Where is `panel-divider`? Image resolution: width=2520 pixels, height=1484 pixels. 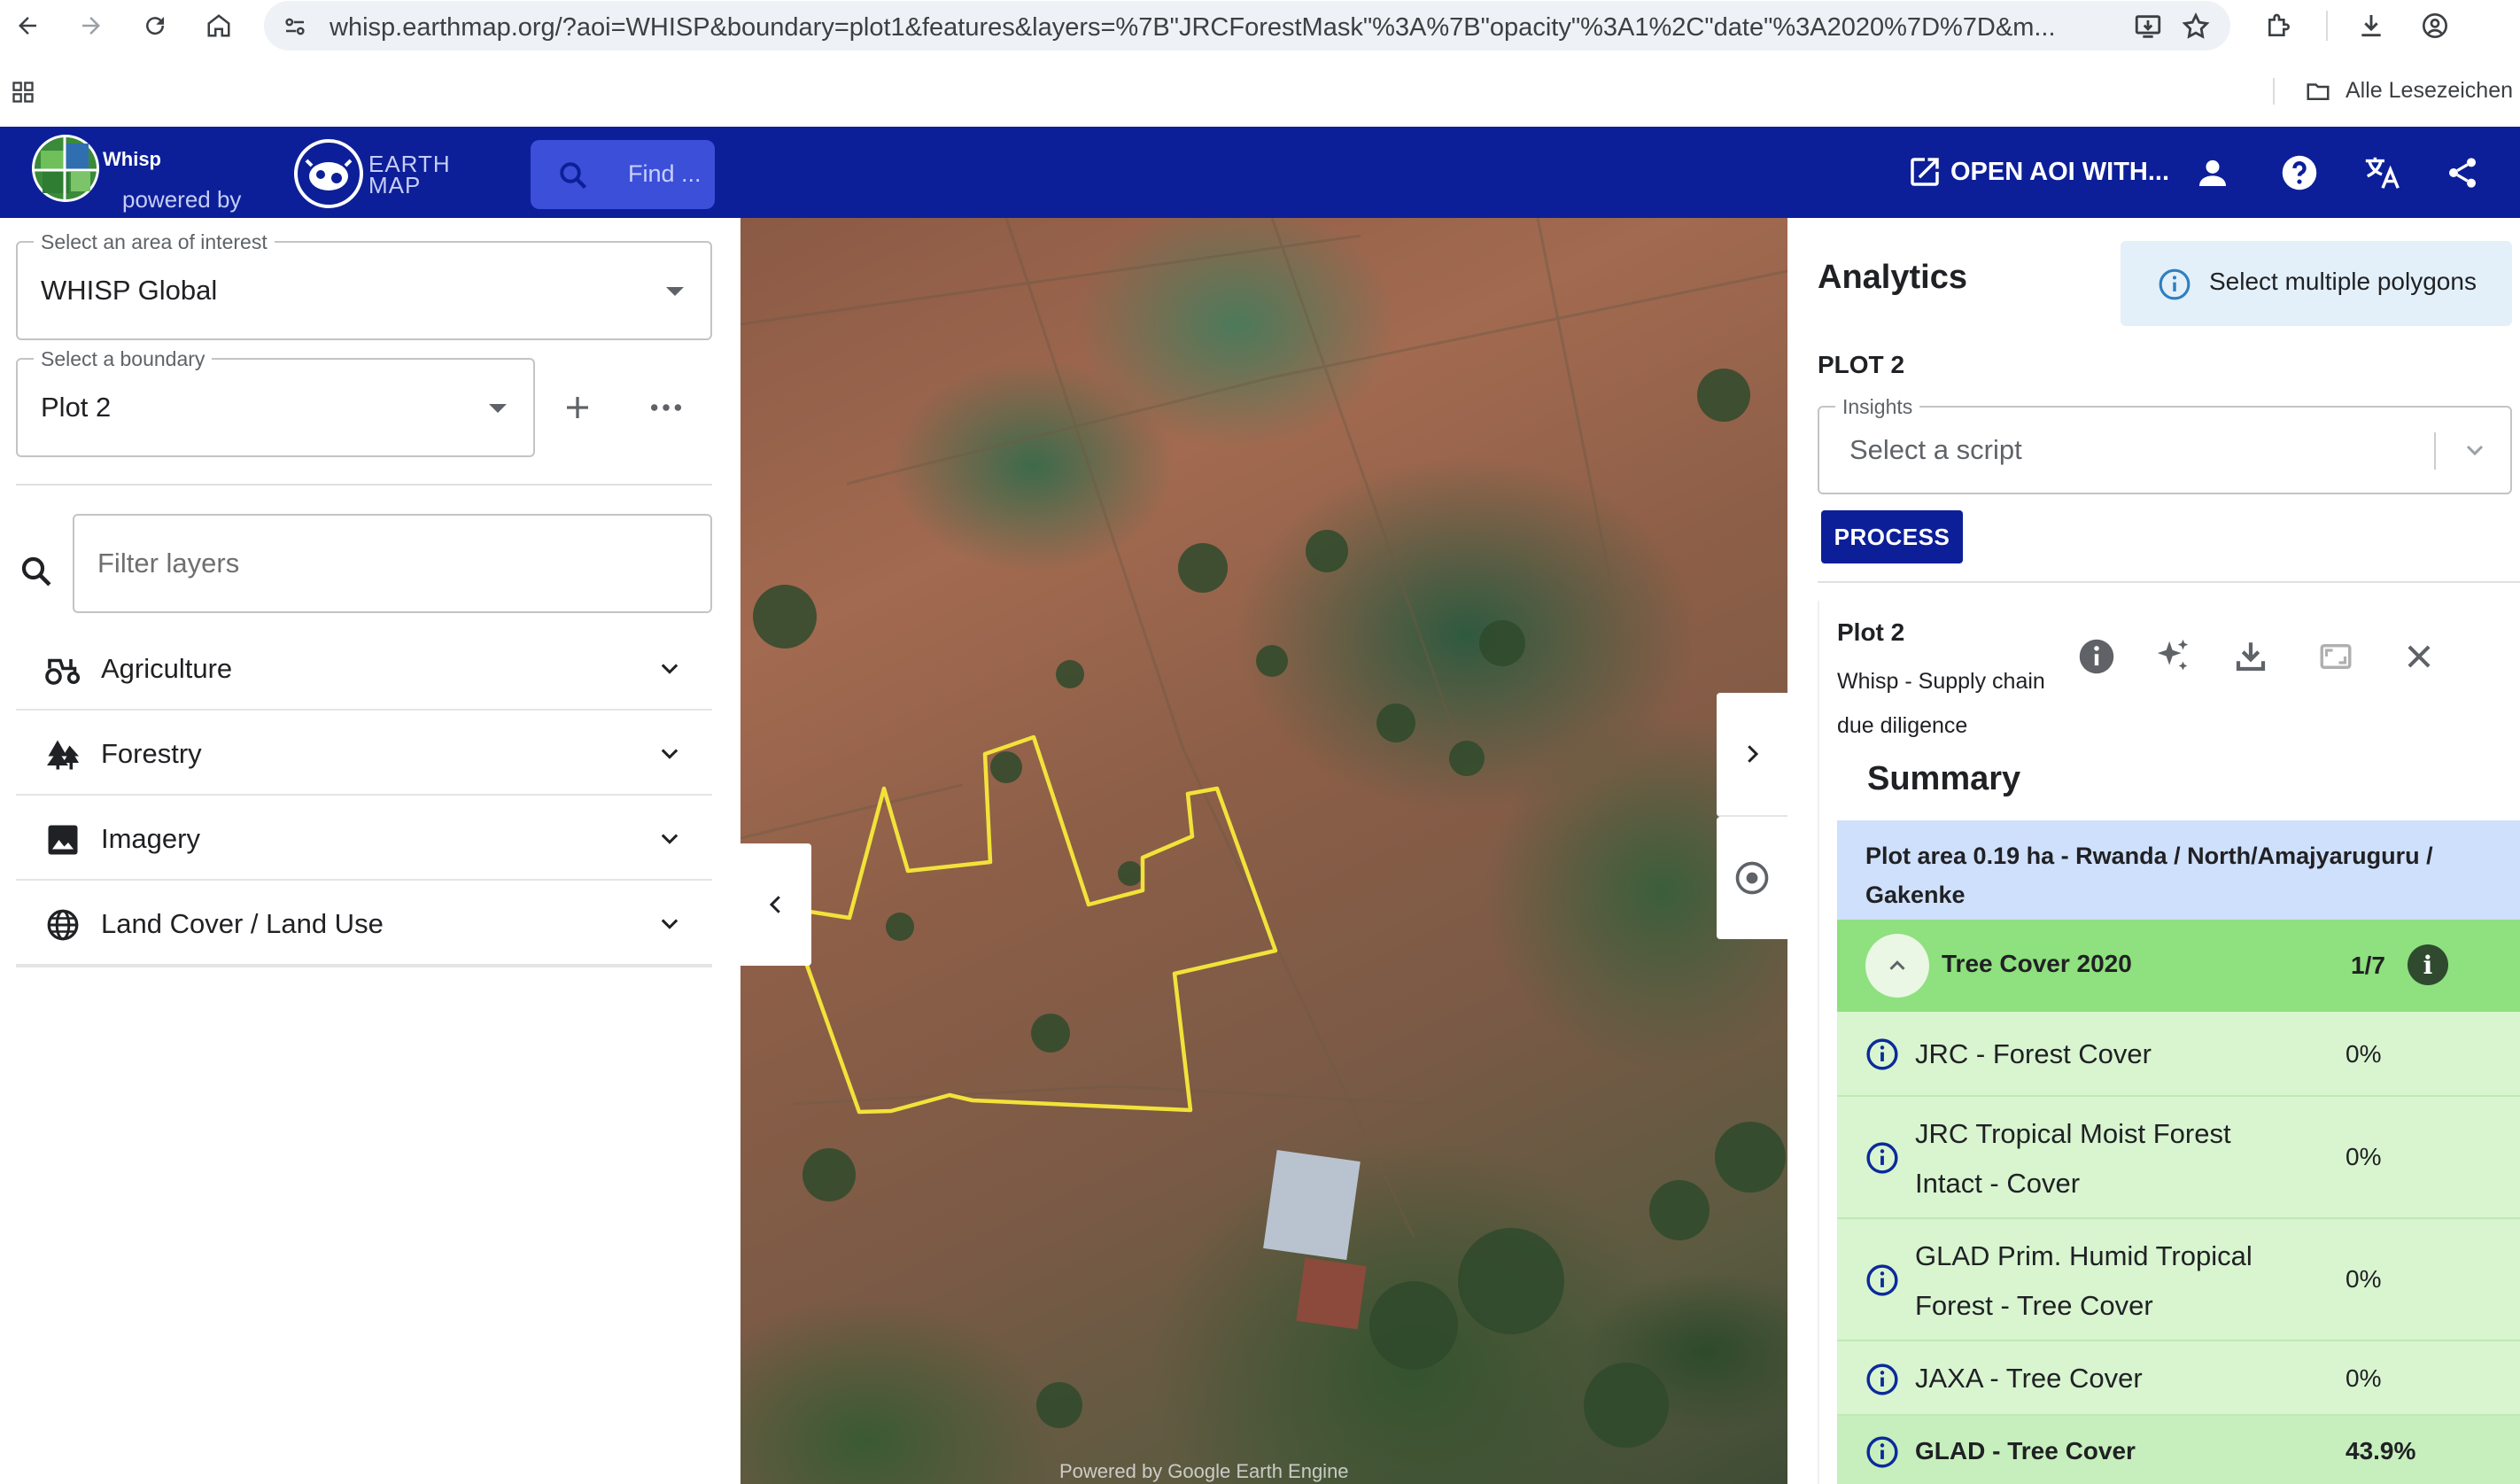 panel-divider is located at coordinates (2169, 582).